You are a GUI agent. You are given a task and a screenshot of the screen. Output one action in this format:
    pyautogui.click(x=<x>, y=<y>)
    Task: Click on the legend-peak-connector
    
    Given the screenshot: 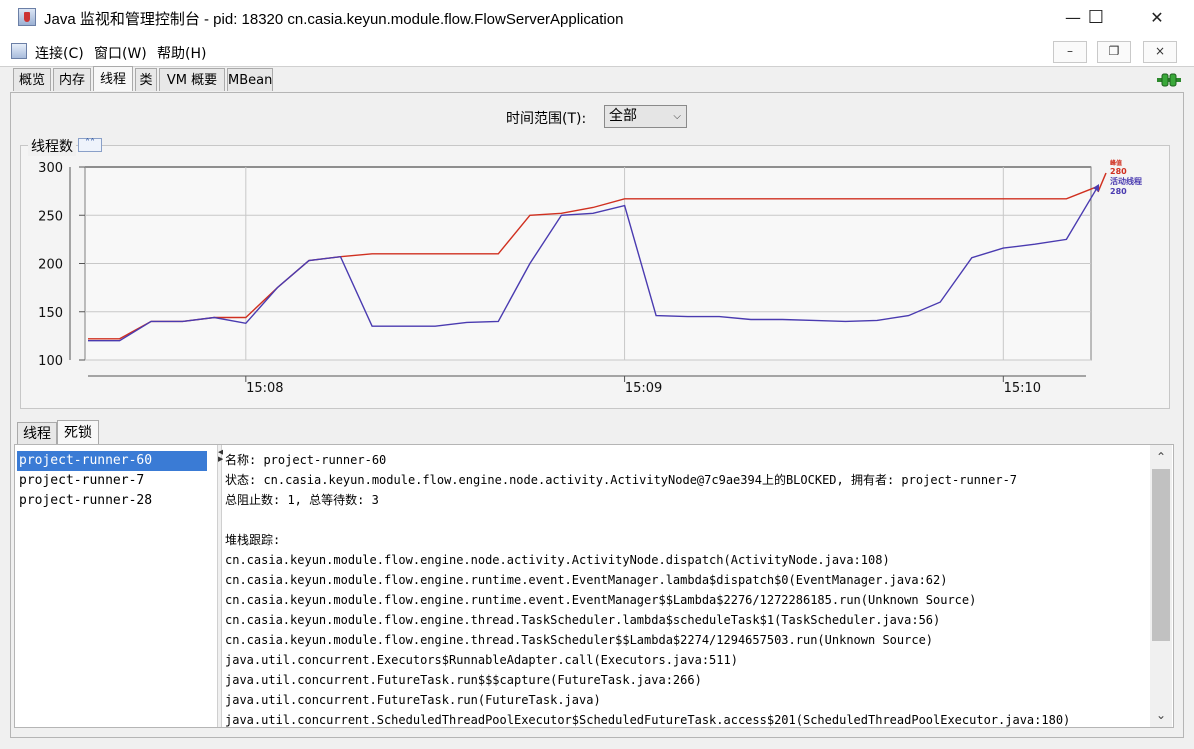 What is the action you would take?
    pyautogui.click(x=1102, y=182)
    